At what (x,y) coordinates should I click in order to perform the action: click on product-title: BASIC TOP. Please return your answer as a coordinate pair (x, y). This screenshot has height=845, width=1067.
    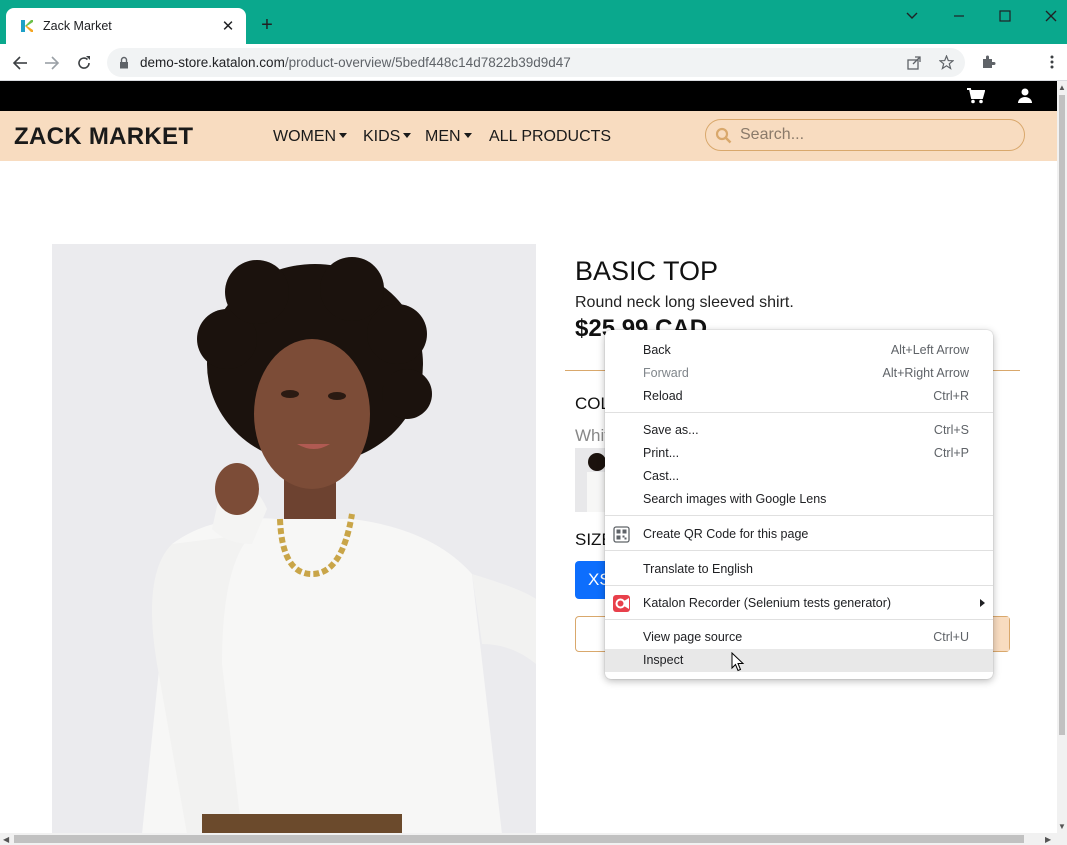
    Looking at the image, I should click on (647, 271).